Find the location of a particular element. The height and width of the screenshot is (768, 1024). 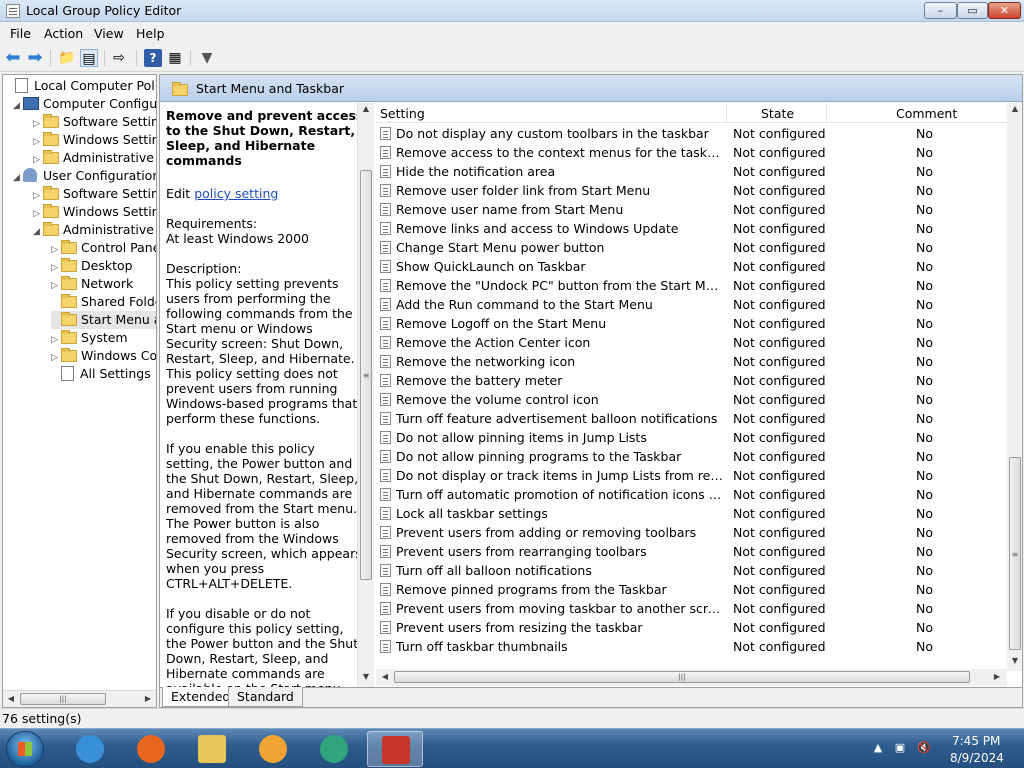

start-button is located at coordinates (25, 749).